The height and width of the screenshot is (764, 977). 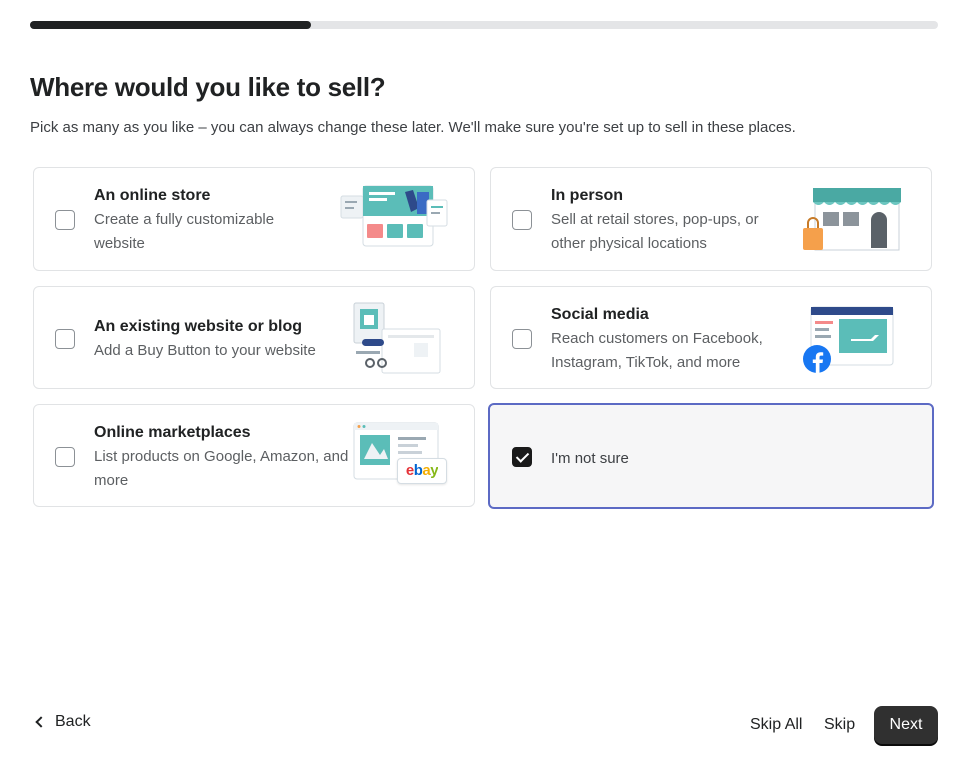 What do you see at coordinates (906, 725) in the screenshot?
I see `next-button: Next` at bounding box center [906, 725].